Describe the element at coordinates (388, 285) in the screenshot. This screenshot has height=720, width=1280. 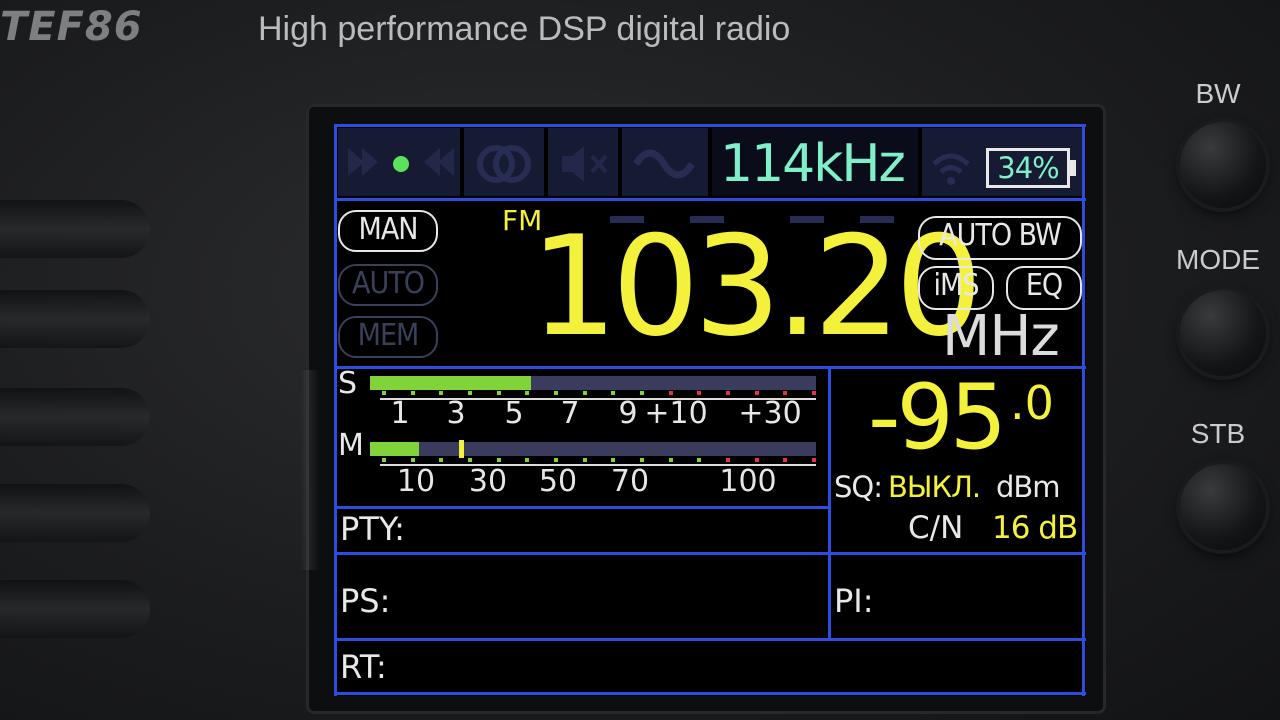
I see `auto-tuning-button: AUTO` at that location.